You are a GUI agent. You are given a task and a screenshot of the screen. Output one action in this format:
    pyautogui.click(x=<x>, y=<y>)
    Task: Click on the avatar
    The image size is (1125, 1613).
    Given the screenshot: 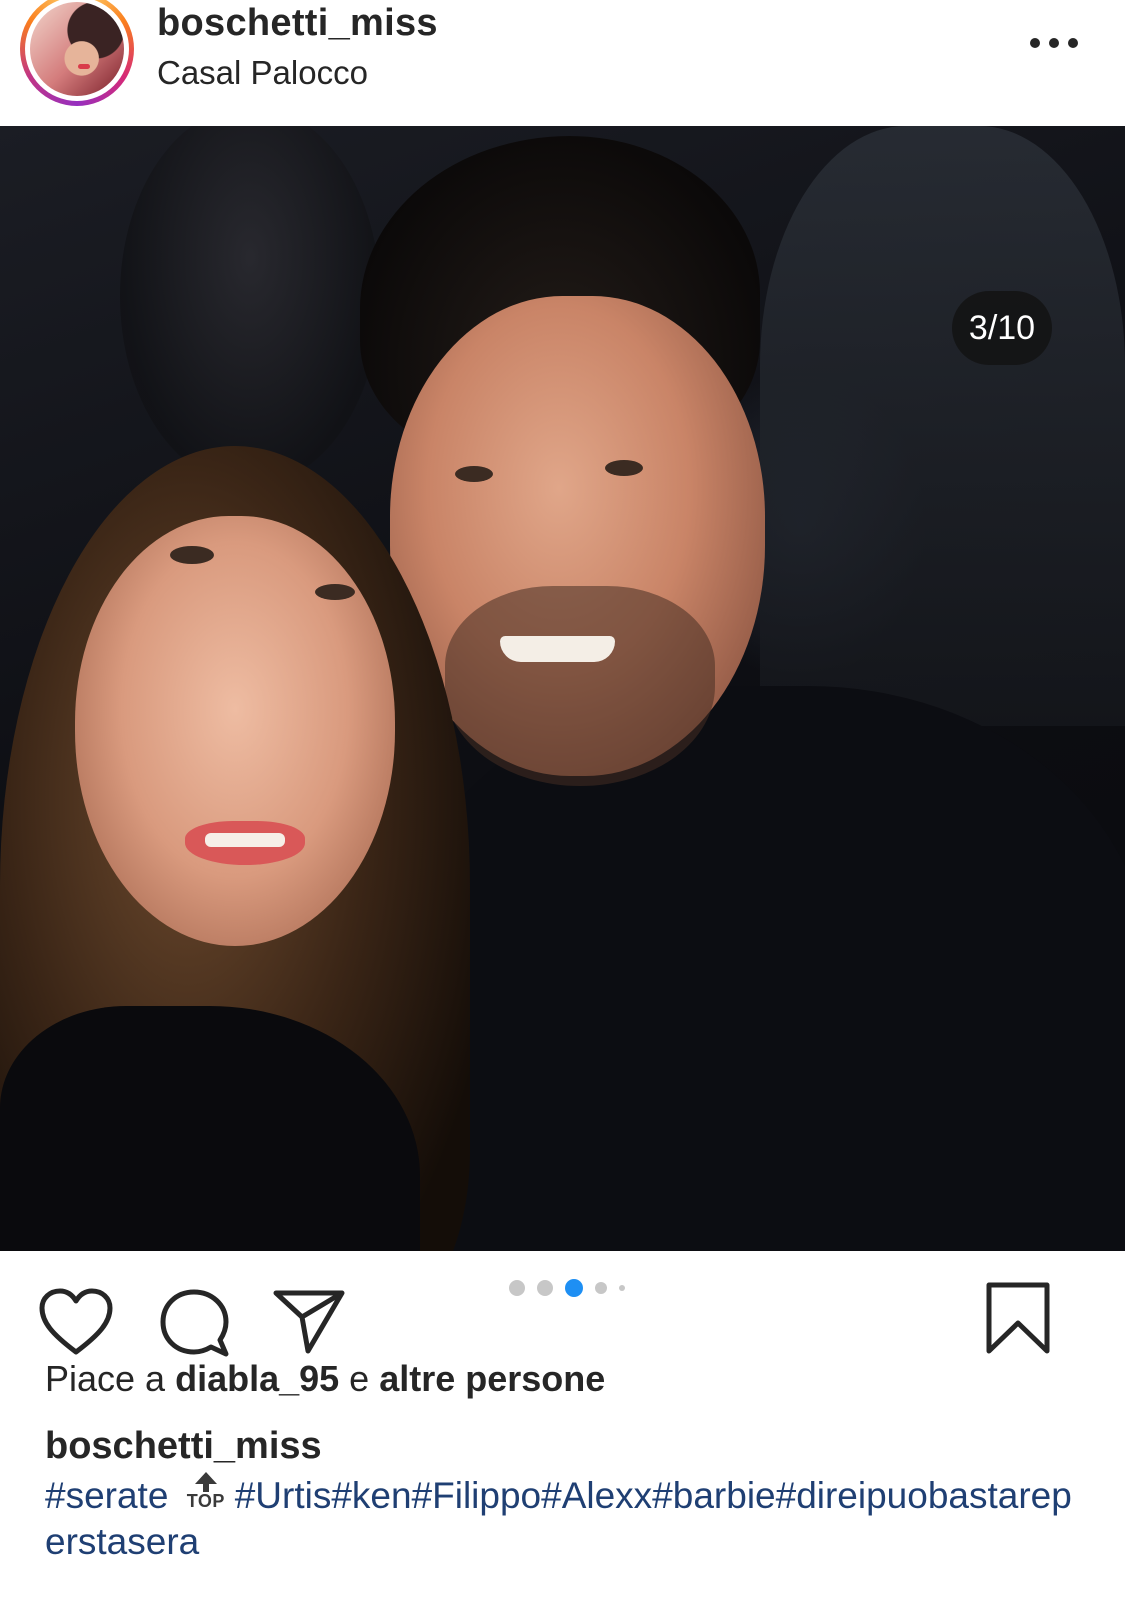 What is the action you would take?
    pyautogui.click(x=77, y=49)
    